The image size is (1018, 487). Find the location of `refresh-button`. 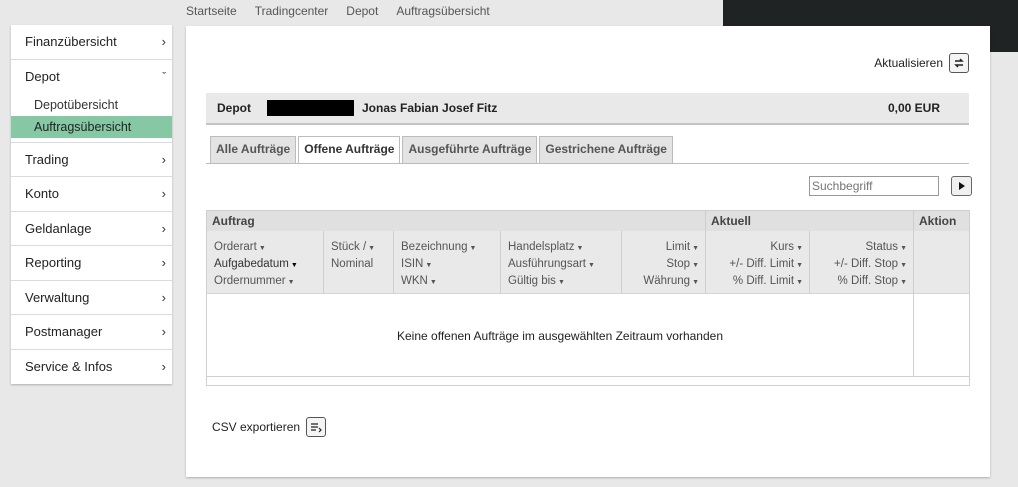

refresh-button is located at coordinates (959, 63).